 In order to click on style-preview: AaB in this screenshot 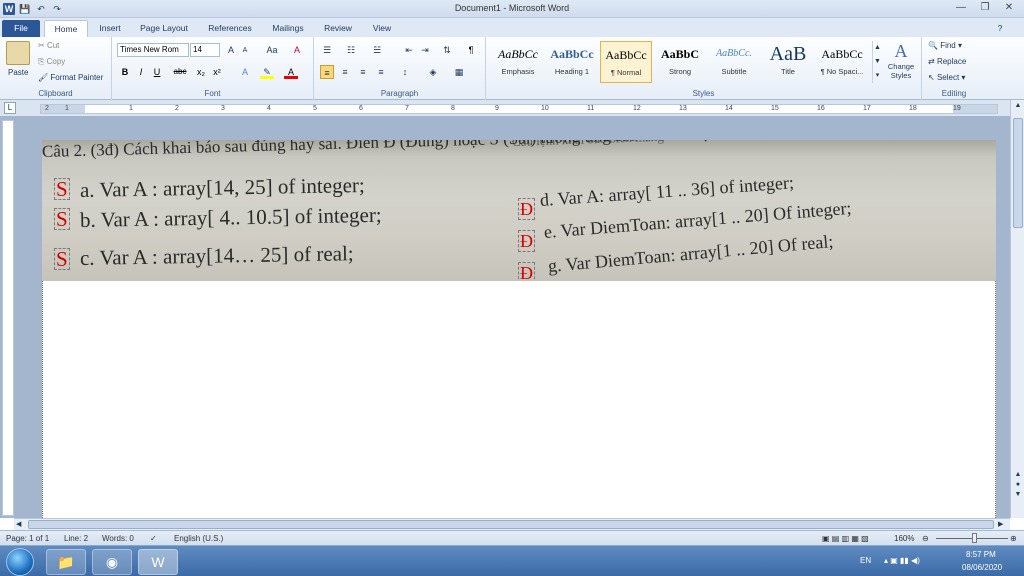, I will do `click(788, 54)`.